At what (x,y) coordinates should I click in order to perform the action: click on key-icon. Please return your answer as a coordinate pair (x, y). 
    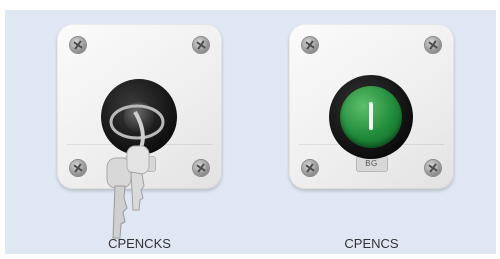
    Looking at the image, I should click on (135, 171).